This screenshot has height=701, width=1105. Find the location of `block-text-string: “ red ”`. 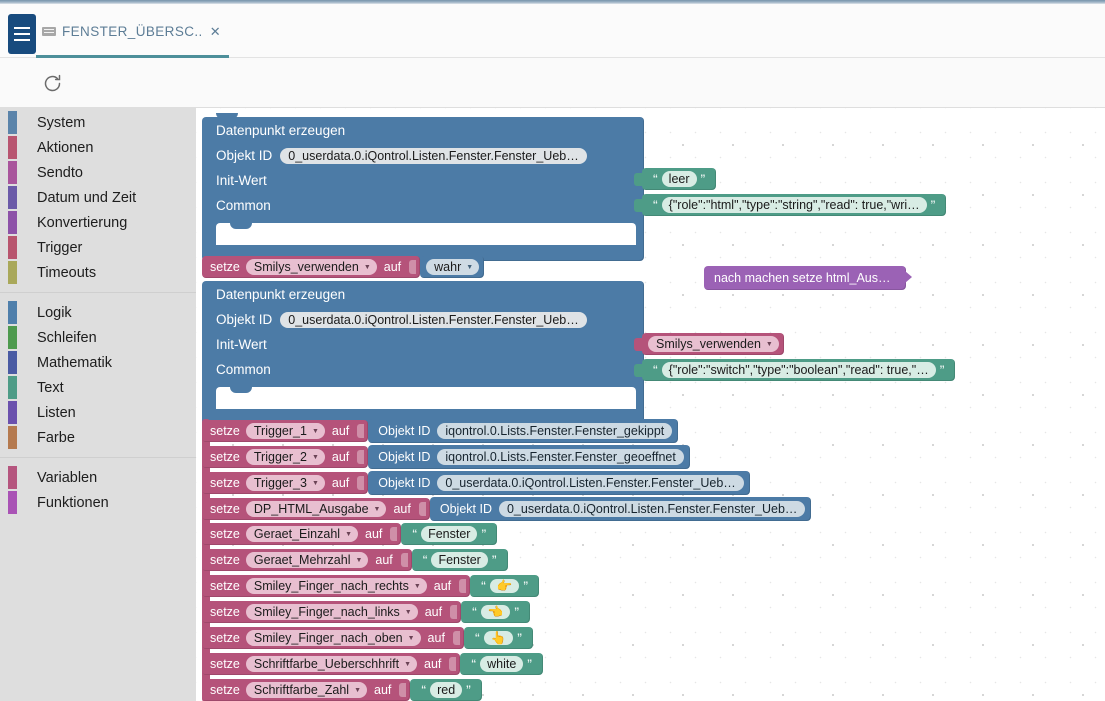

block-text-string: “ red ” is located at coordinates (446, 690).